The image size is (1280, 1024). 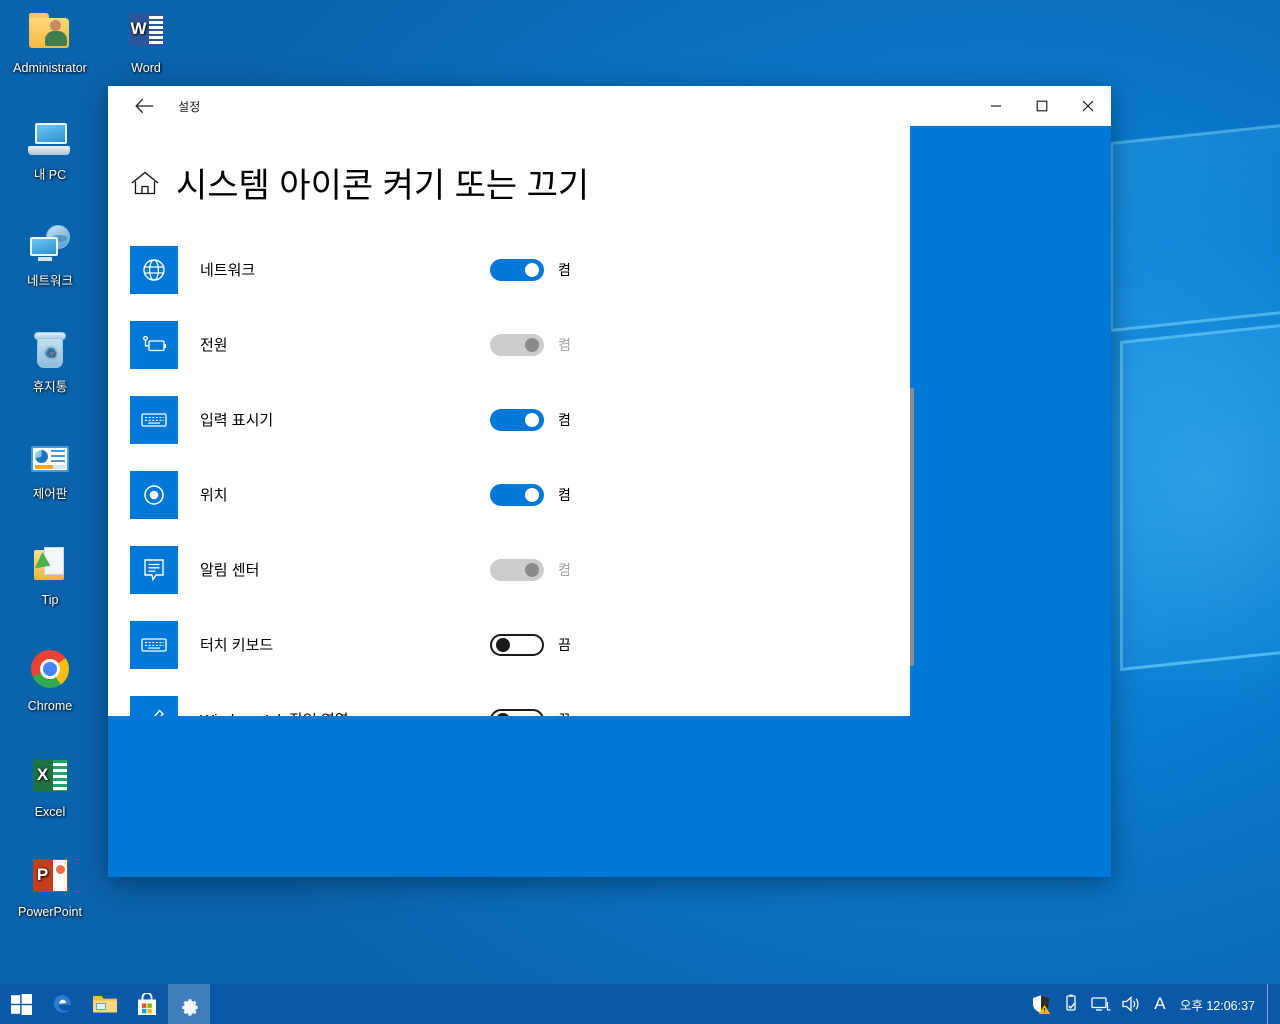 What do you see at coordinates (50, 458) in the screenshot?
I see `control-panel-icon` at bounding box center [50, 458].